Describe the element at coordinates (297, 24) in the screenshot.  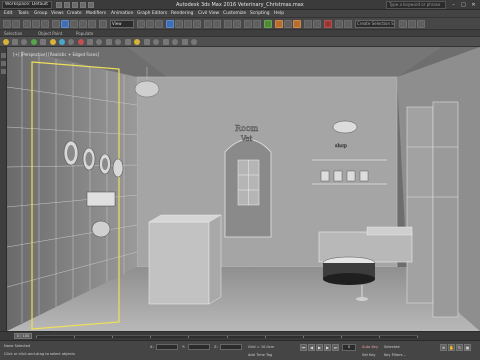
I see `render-production-icon` at that location.